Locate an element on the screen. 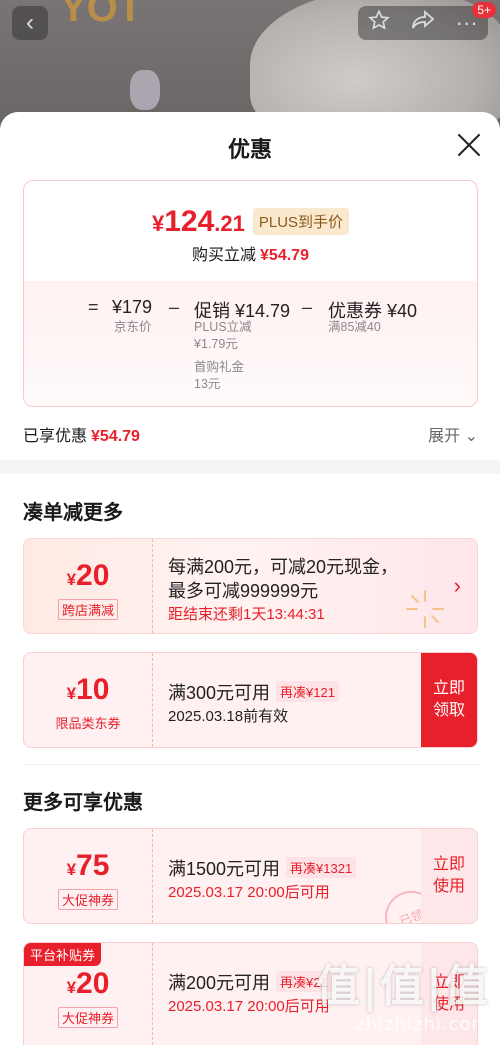 This screenshot has height=1045, width=500. coupon-left: ¥20 跨店满减 is located at coordinates (88, 586).